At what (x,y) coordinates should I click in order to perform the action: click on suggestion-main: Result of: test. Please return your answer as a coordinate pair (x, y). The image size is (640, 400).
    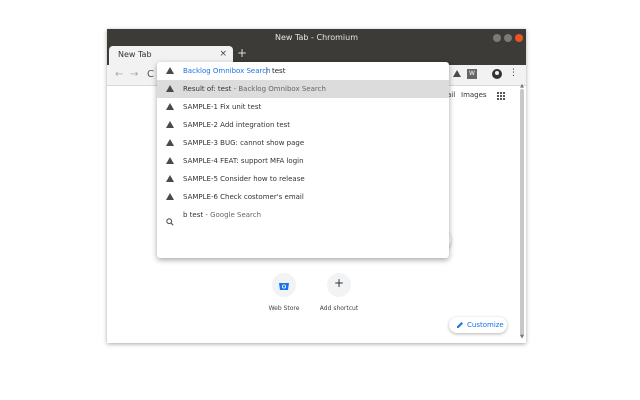
    Looking at the image, I should click on (207, 89).